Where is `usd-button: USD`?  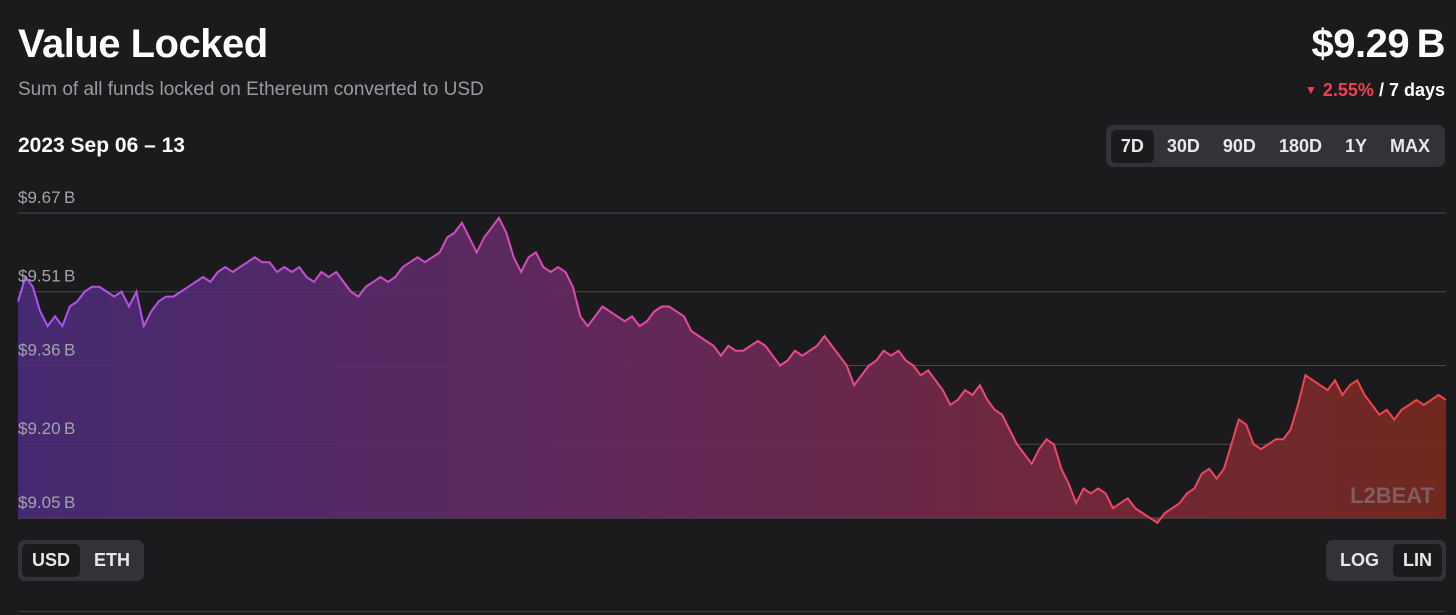 usd-button: USD is located at coordinates (51, 560).